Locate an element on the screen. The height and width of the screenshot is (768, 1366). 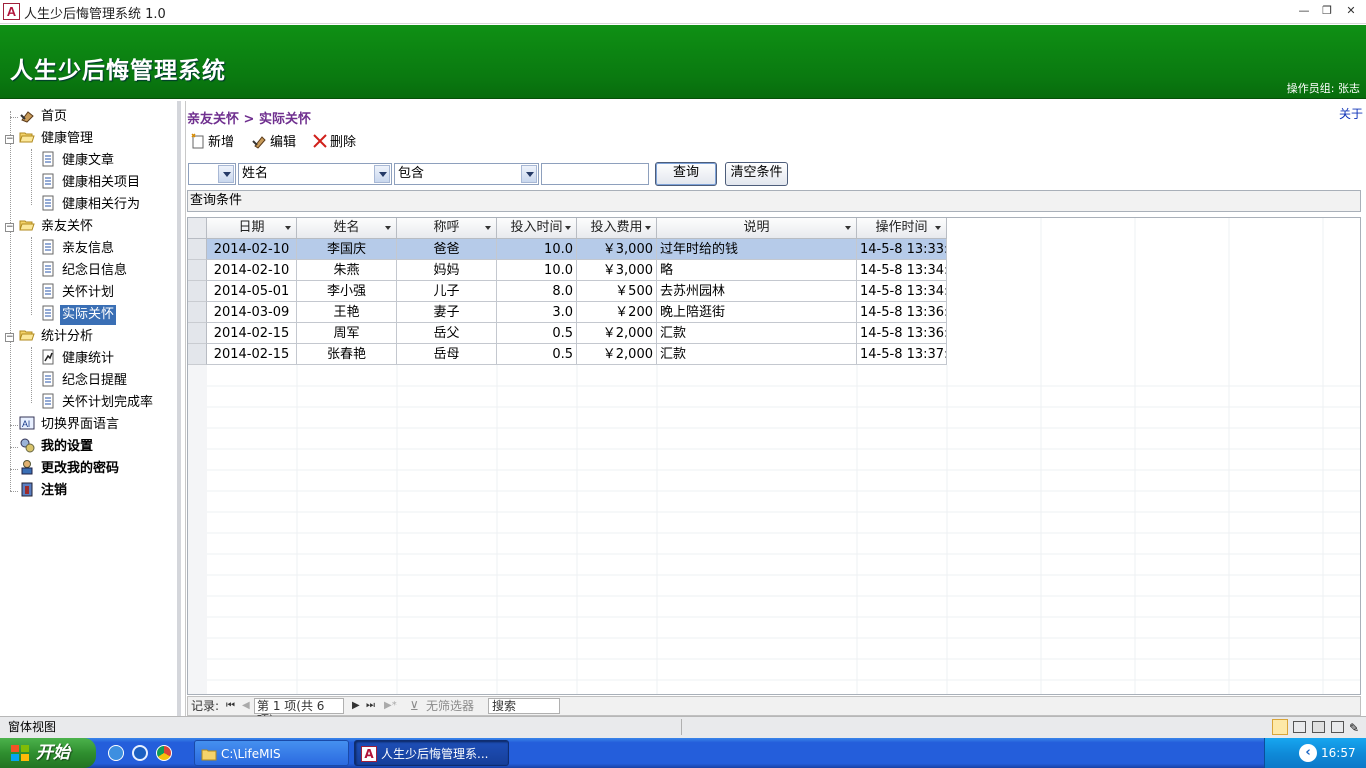
collapse-toggle-health: − is located at coordinates (9, 139).